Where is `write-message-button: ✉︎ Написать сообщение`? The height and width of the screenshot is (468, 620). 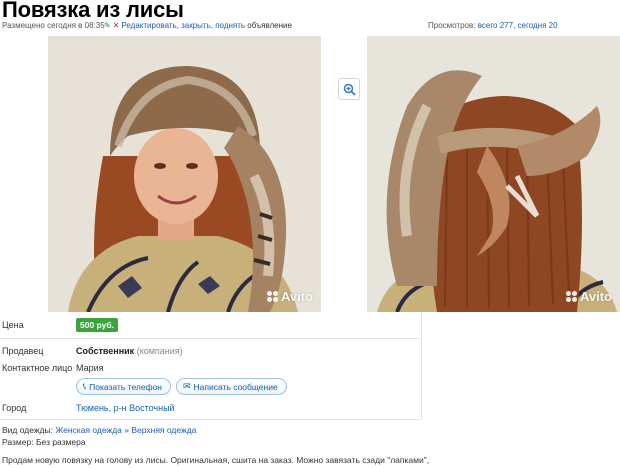
write-message-button: ✉︎ Написать сообщение is located at coordinates (231, 386).